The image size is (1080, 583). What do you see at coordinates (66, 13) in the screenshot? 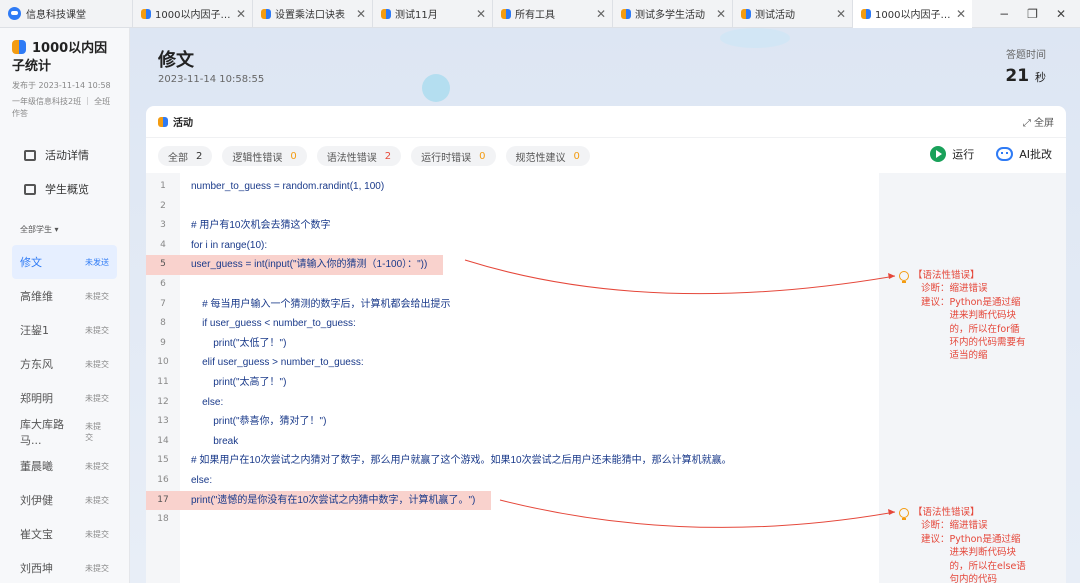
I see `app-title: 信息科技课堂` at bounding box center [66, 13].